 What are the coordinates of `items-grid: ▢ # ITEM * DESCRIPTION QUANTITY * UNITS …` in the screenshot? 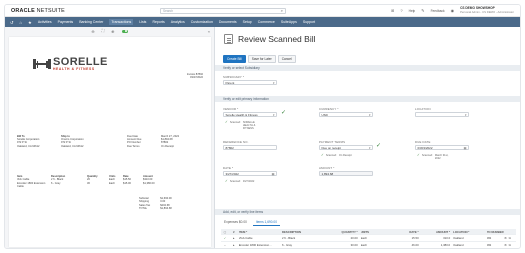 It's located at (368, 238).